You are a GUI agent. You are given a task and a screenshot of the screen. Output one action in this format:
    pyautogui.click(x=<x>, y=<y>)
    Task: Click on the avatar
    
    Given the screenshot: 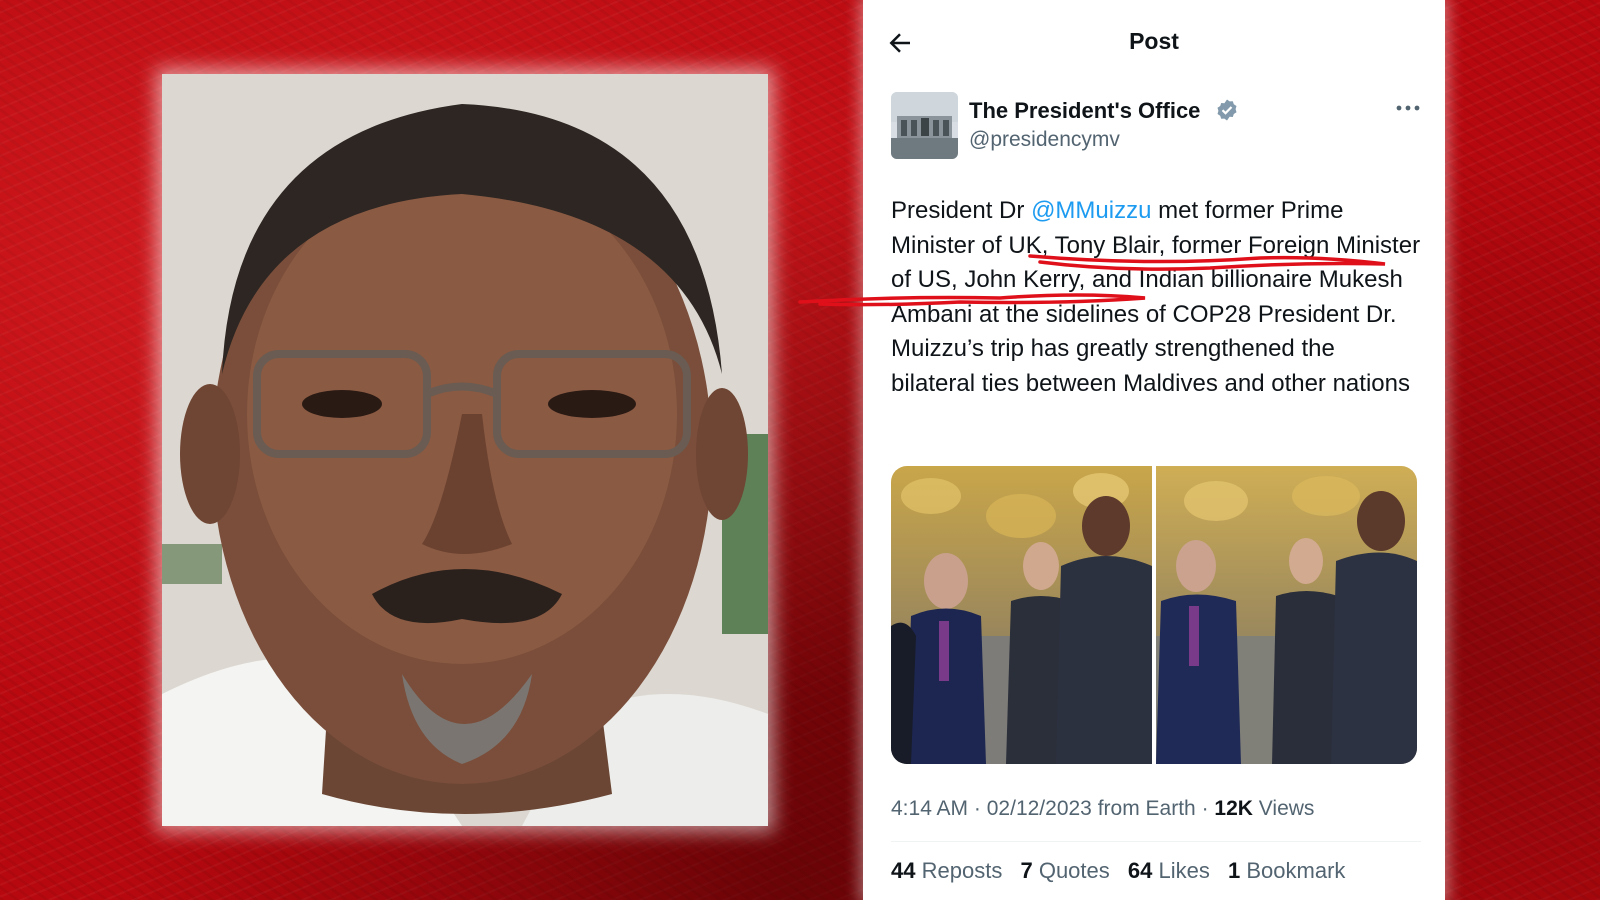 What is the action you would take?
    pyautogui.click(x=924, y=125)
    